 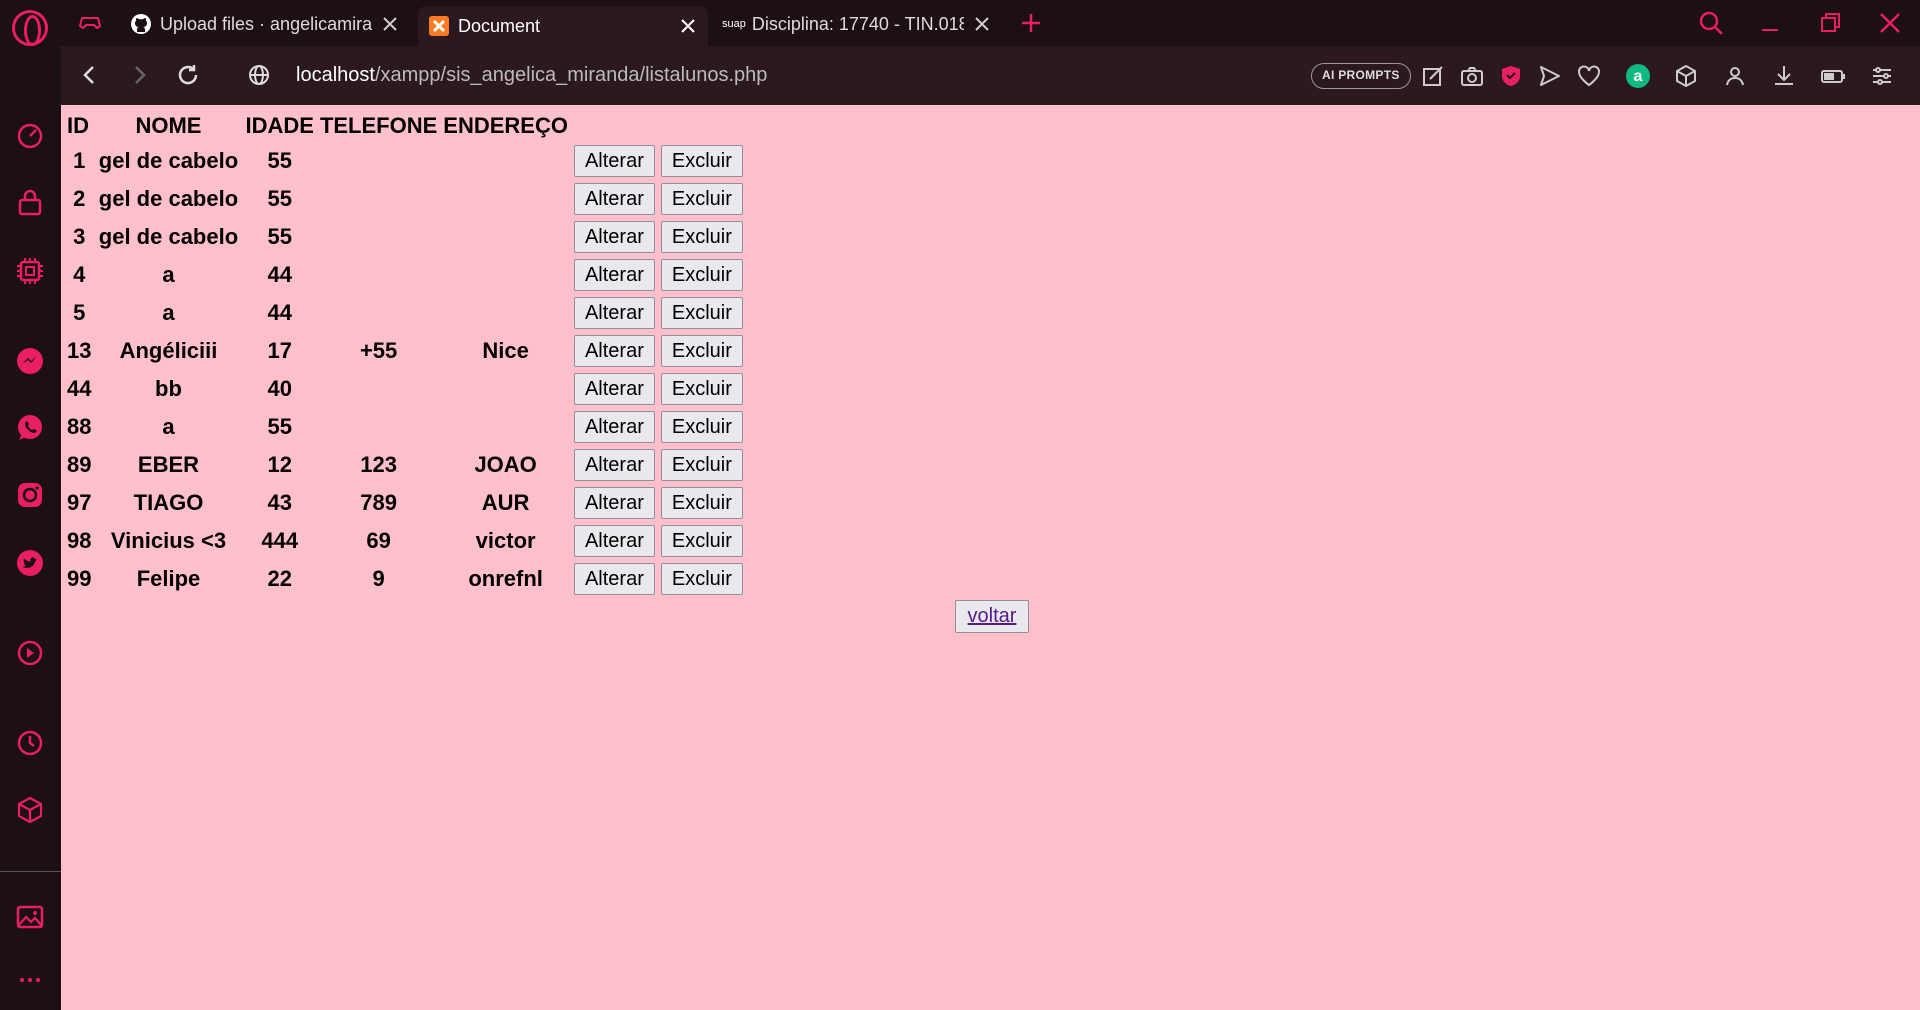 I want to click on table-header-row: ID NOME IDADE TELEFONE ENDEREÇO, so click(x=405, y=126).